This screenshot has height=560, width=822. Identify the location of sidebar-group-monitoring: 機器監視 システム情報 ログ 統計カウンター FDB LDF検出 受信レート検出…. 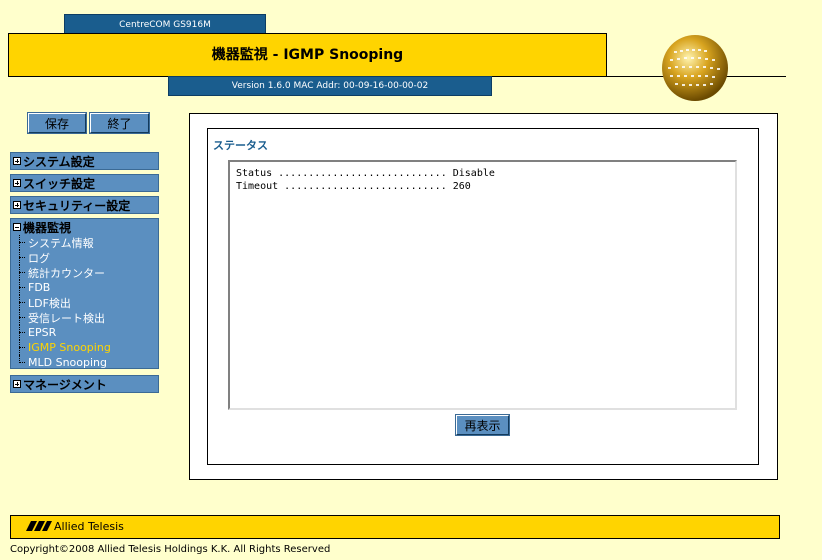
(84, 293).